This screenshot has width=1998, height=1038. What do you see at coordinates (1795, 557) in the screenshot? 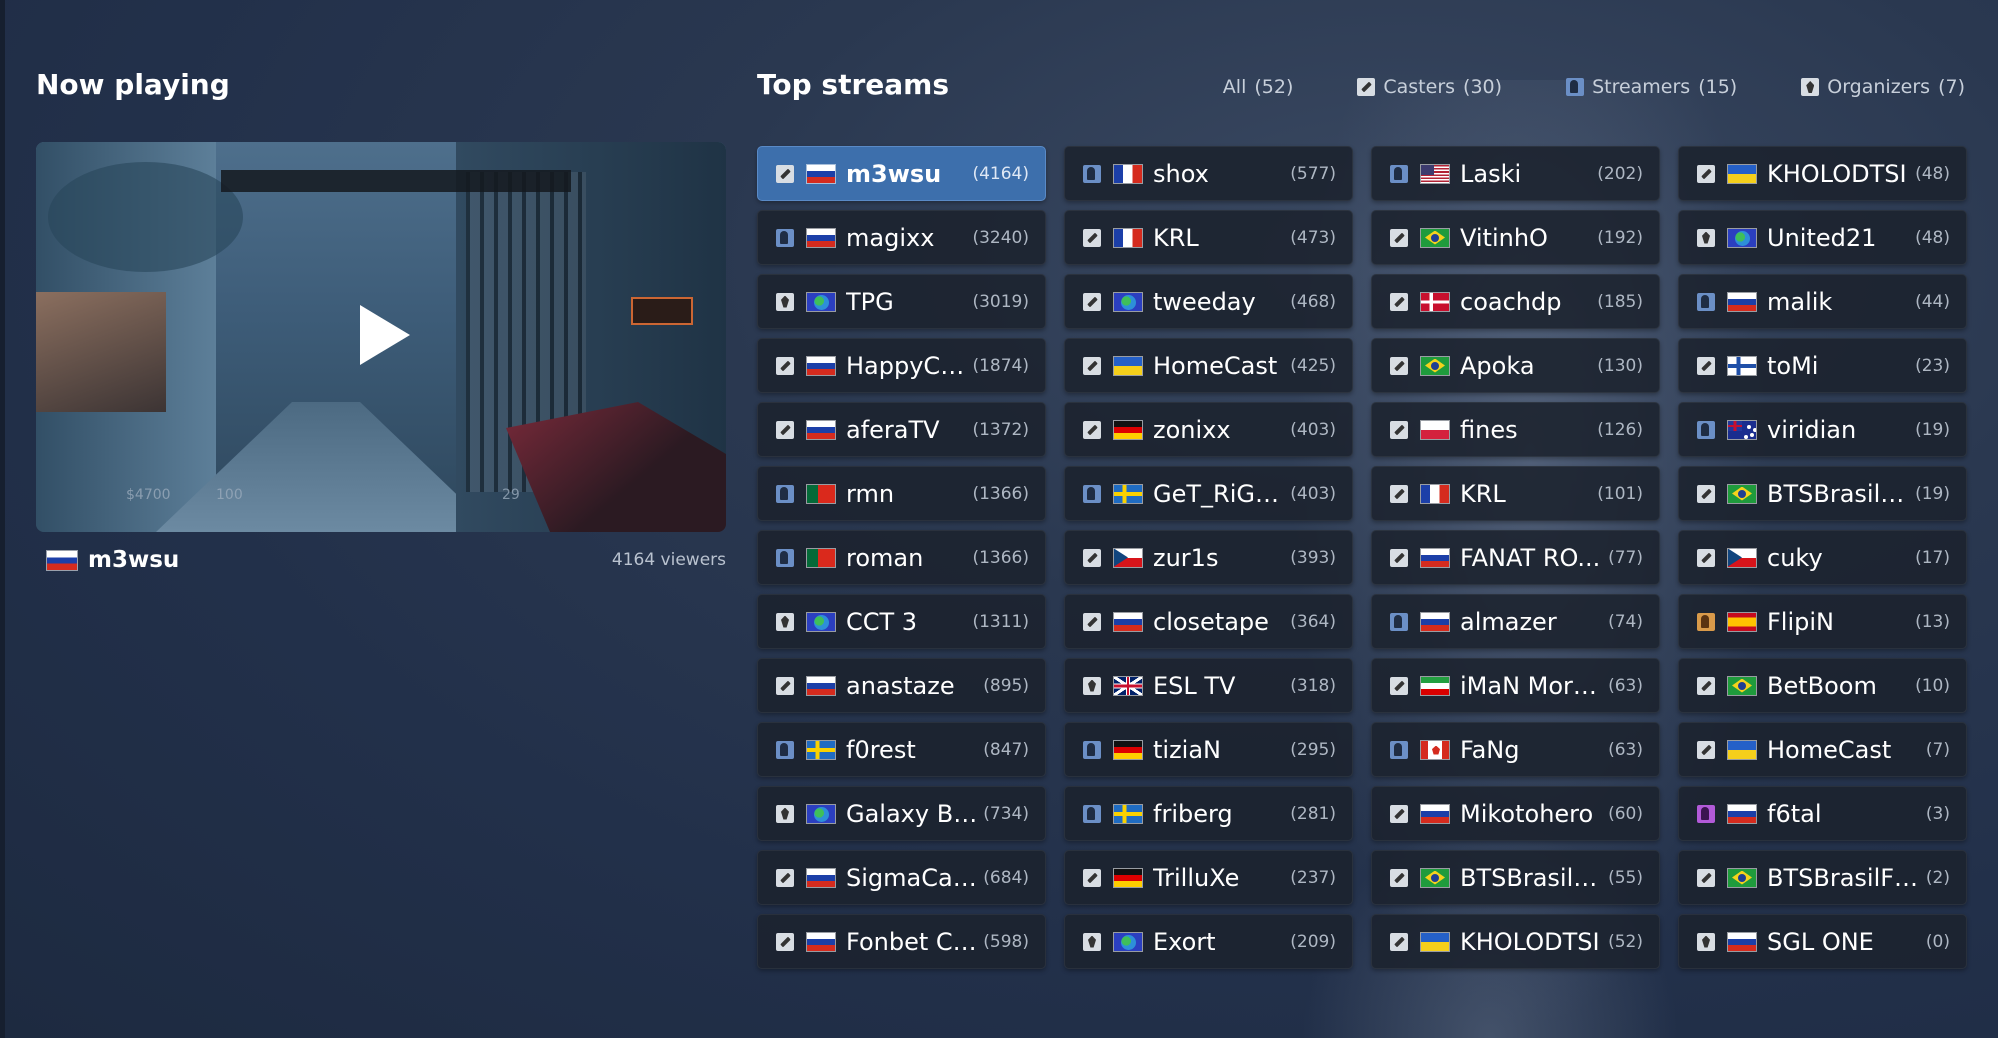
I see `stream-name: cuky` at bounding box center [1795, 557].